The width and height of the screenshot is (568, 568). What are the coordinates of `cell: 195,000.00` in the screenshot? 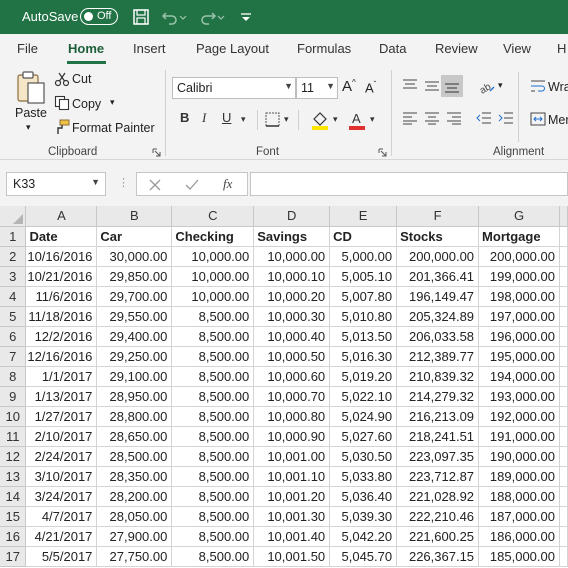 It's located at (519, 356).